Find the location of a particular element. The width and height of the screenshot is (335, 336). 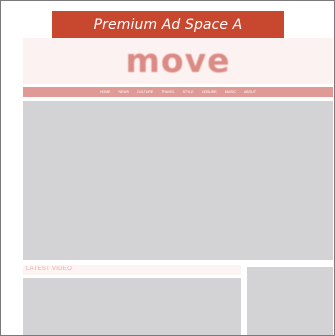

nav-item-music: MUSIC is located at coordinates (230, 92).